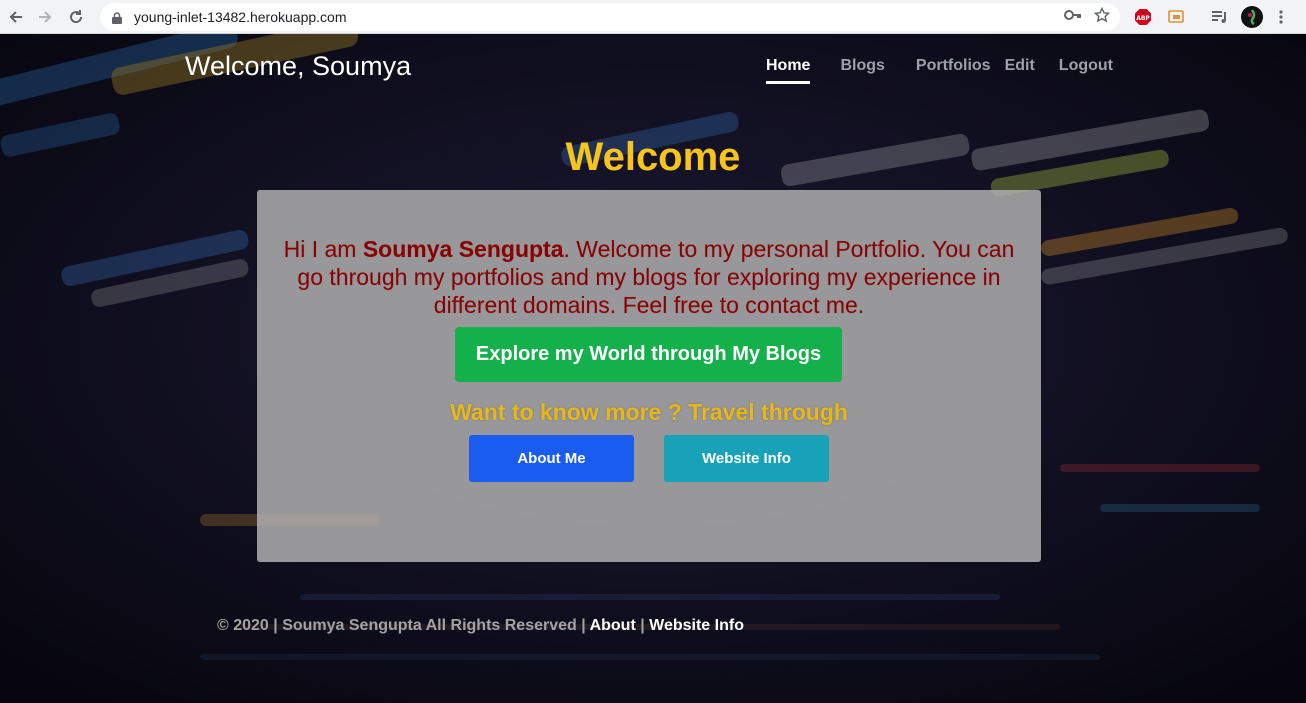  What do you see at coordinates (76, 17) in the screenshot?
I see `reload-icon` at bounding box center [76, 17].